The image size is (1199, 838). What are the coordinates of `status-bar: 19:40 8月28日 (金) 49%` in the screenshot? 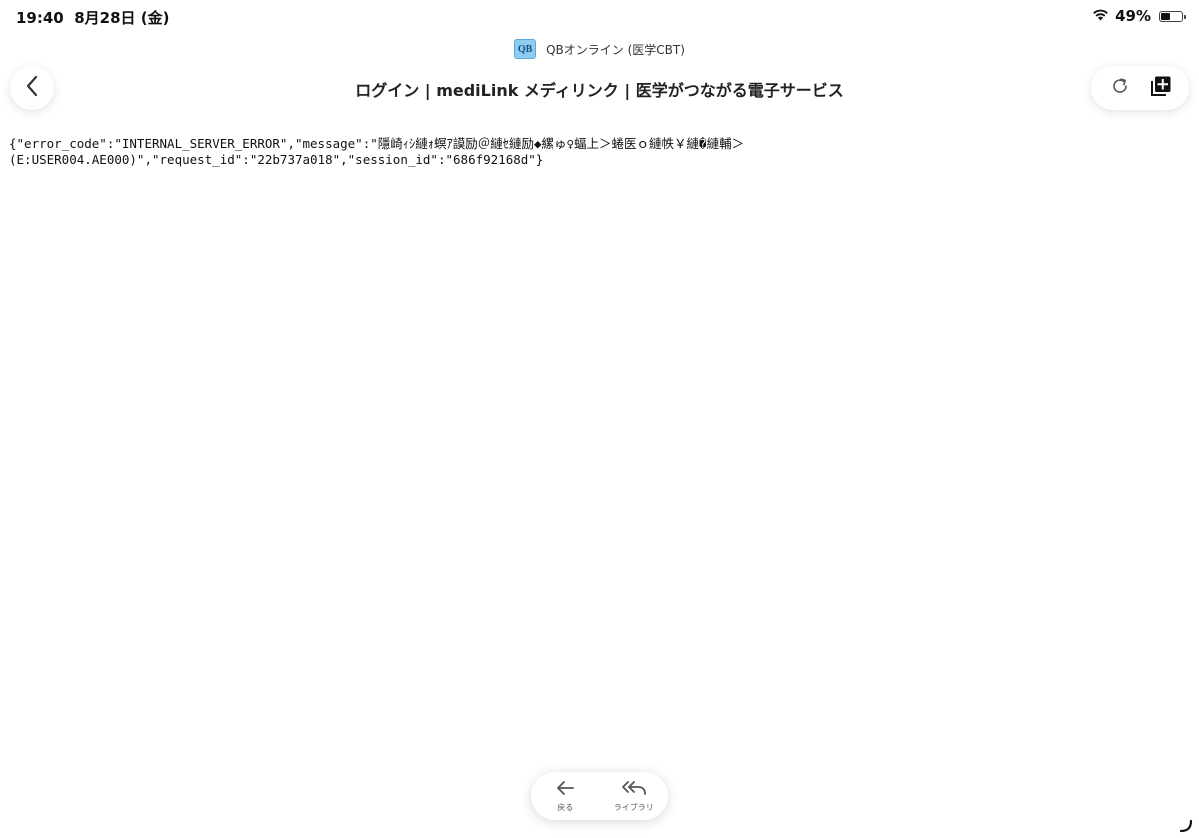 It's located at (599, 16).